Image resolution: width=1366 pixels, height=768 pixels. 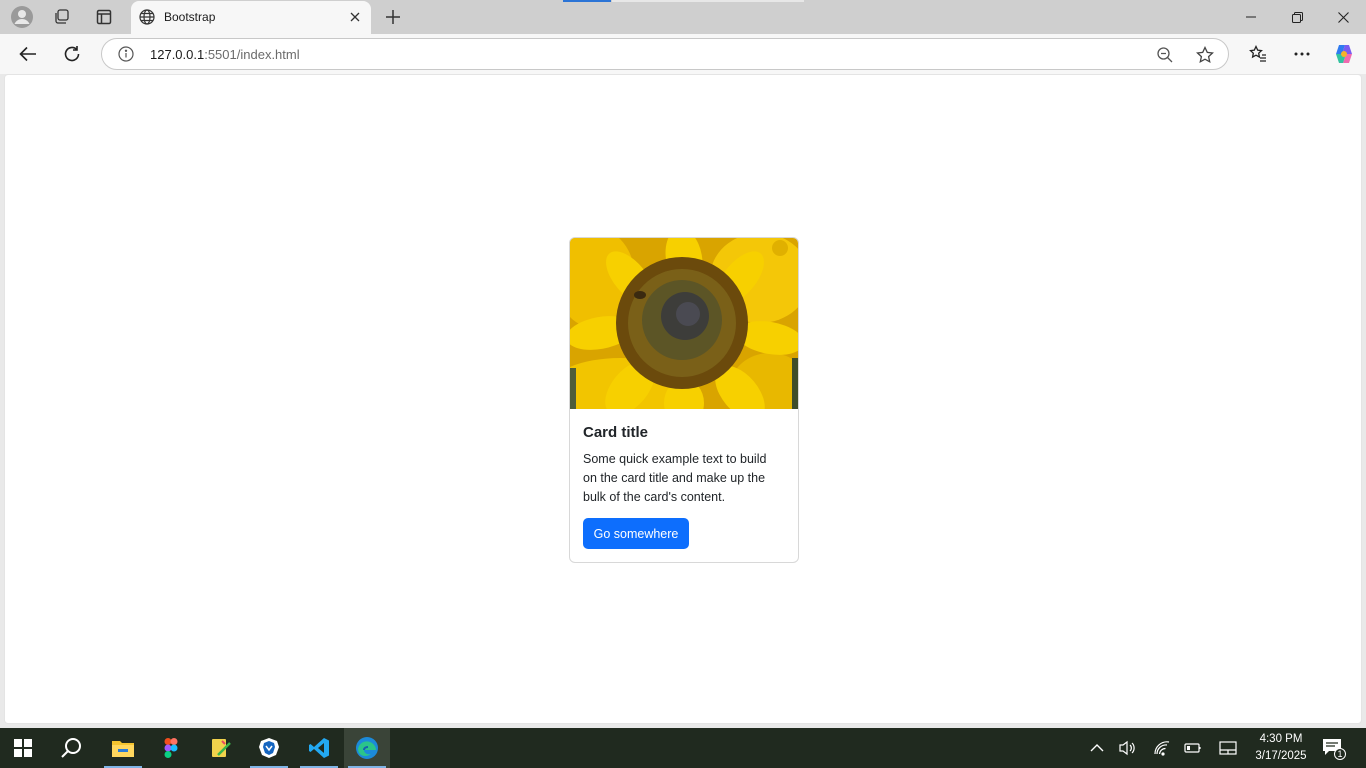 What do you see at coordinates (177, 54) in the screenshot?
I see `url-host: 127.0.0.1` at bounding box center [177, 54].